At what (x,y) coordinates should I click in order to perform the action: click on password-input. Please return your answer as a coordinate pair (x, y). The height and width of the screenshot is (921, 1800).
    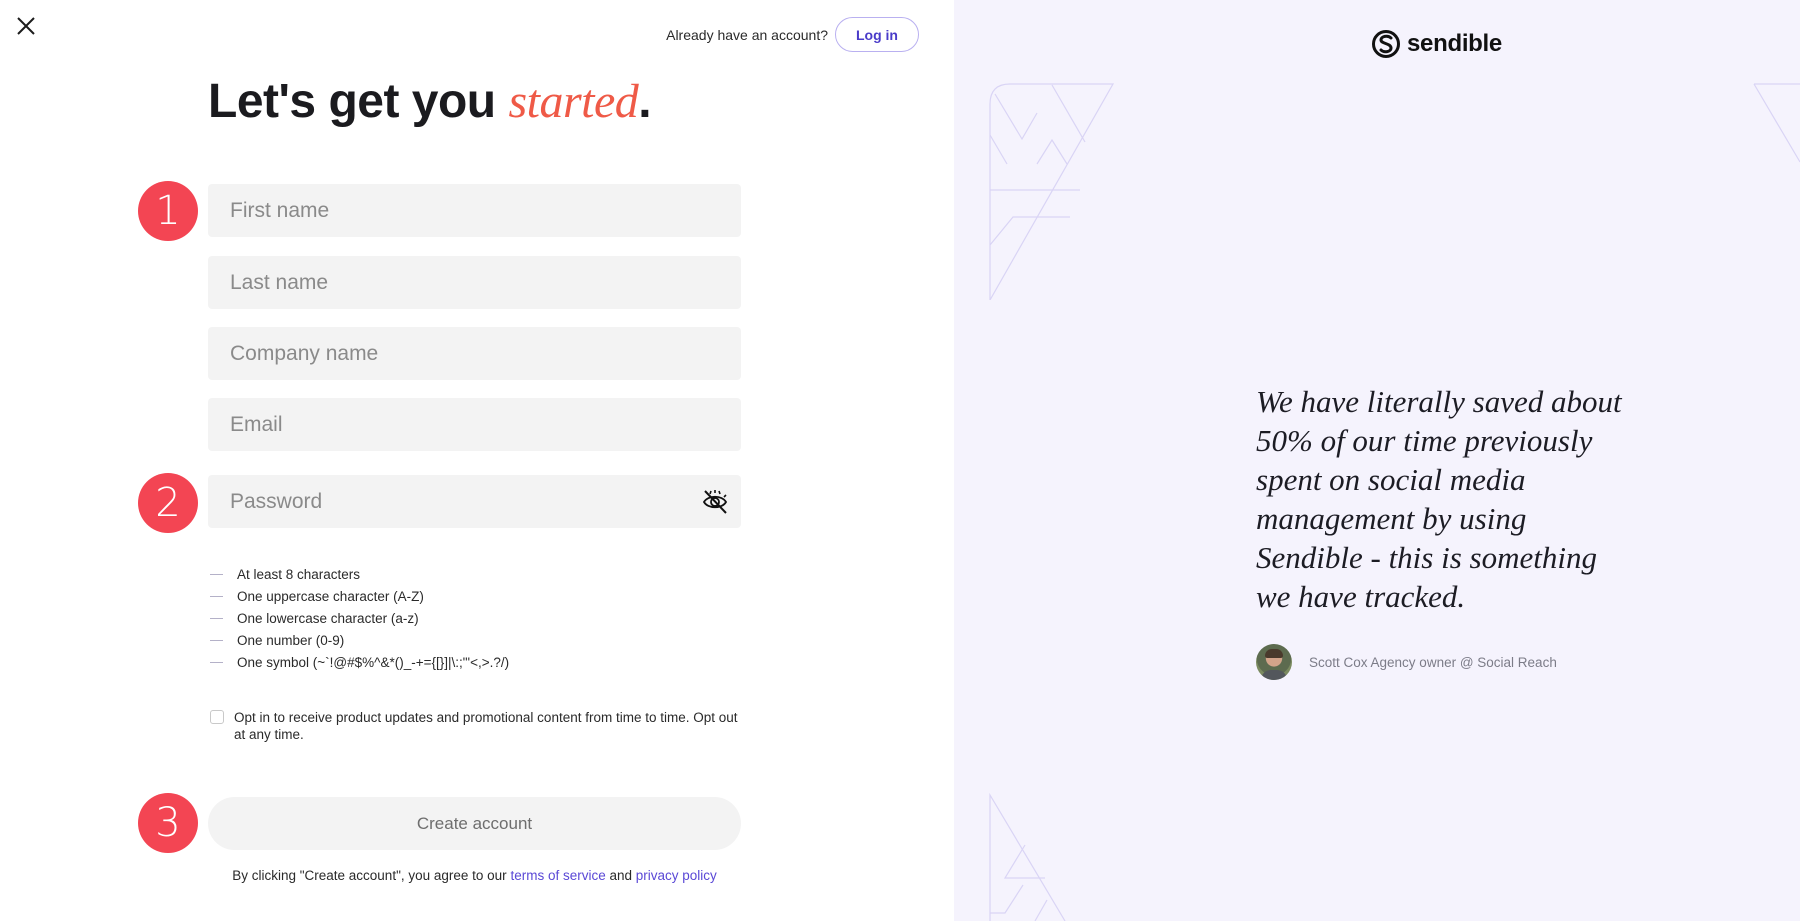
    Looking at the image, I should click on (474, 501).